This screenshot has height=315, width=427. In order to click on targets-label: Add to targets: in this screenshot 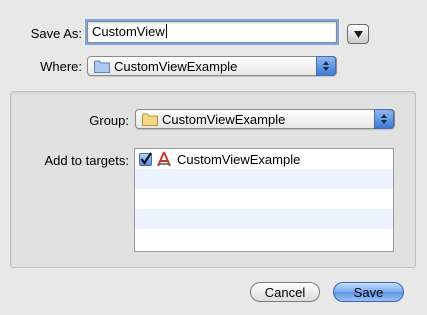, I will do `click(86, 160)`.